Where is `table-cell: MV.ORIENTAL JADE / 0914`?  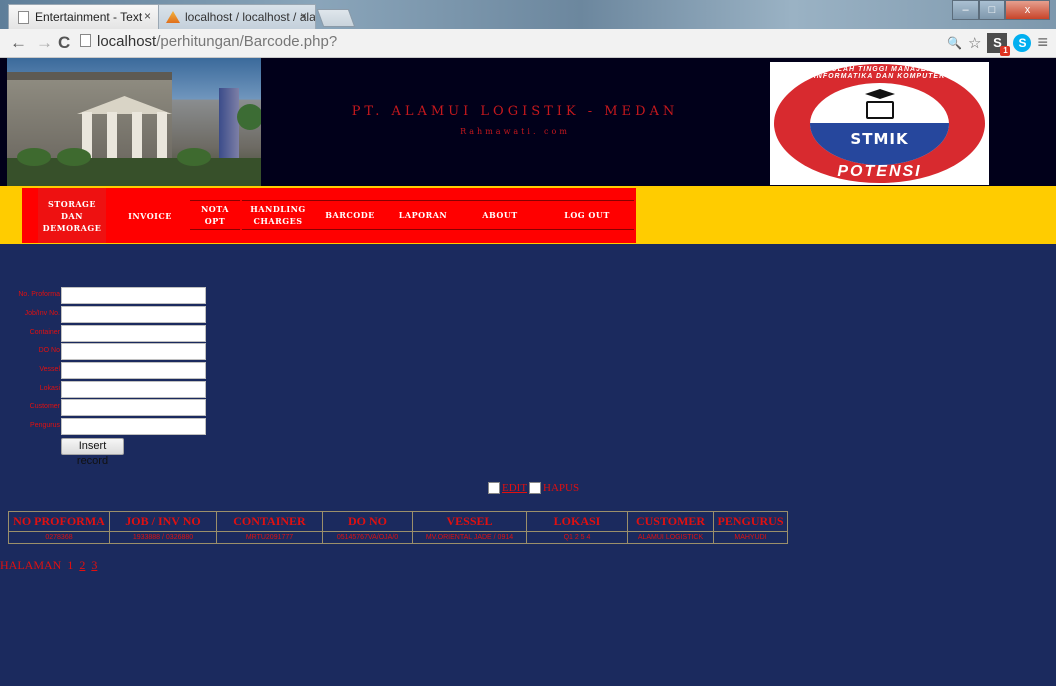 table-cell: MV.ORIENTAL JADE / 0914 is located at coordinates (469, 537).